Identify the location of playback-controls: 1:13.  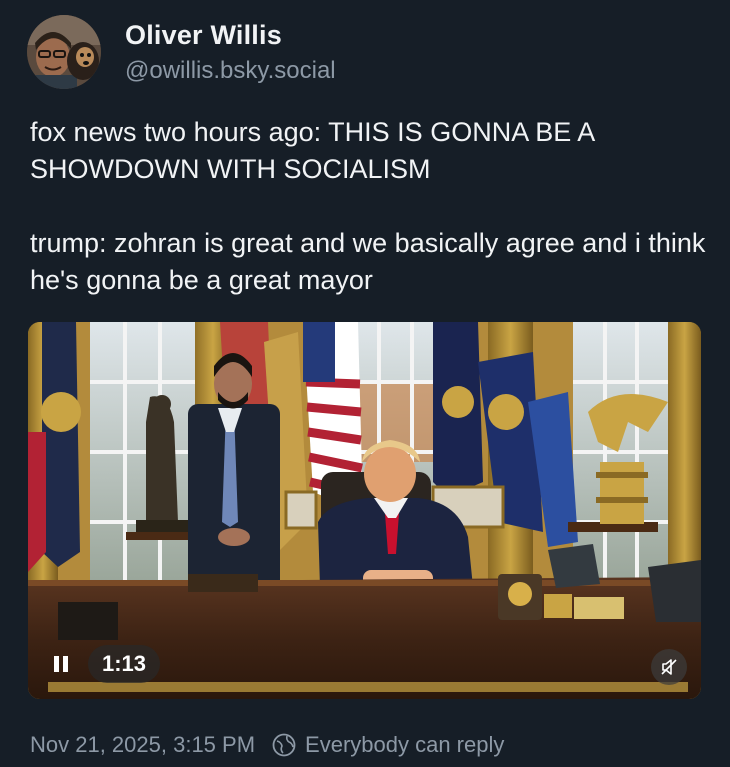
(101, 664).